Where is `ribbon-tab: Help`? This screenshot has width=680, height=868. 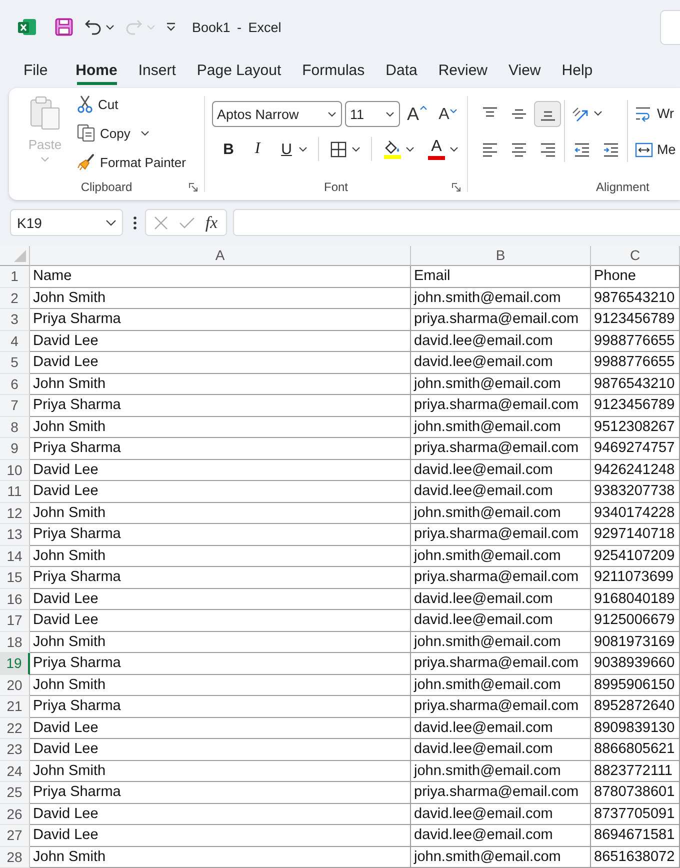
ribbon-tab: Help is located at coordinates (577, 70).